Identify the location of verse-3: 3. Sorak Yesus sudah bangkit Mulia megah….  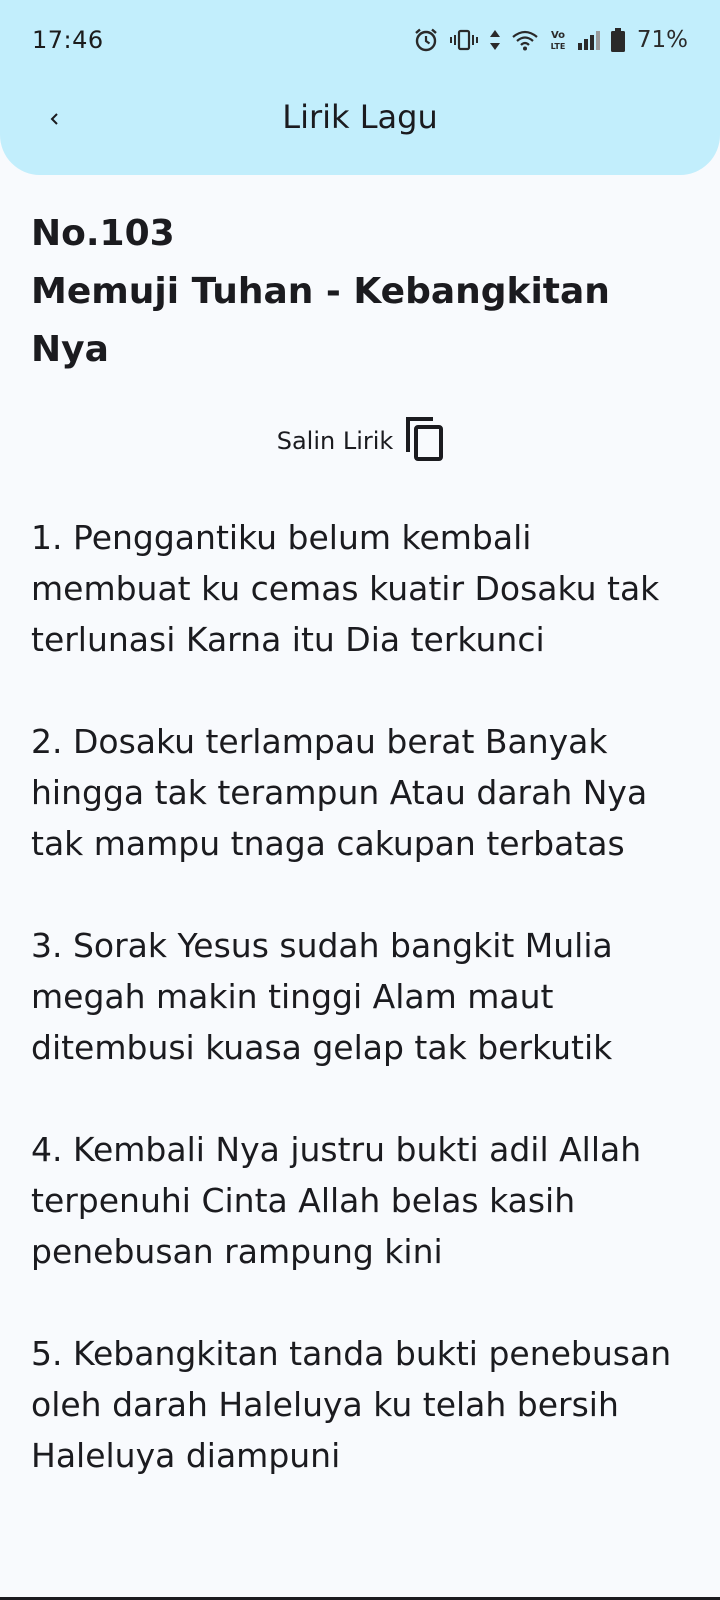
(322, 996).